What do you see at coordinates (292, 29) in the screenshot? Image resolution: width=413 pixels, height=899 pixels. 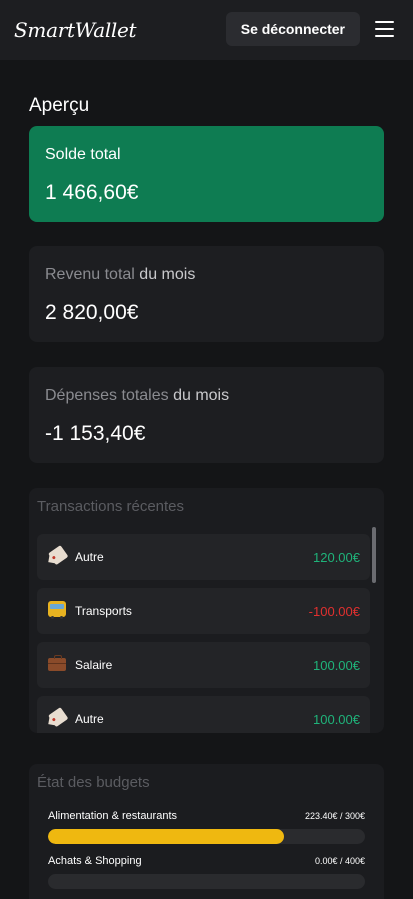 I see `logout-button: Se déconnecter` at bounding box center [292, 29].